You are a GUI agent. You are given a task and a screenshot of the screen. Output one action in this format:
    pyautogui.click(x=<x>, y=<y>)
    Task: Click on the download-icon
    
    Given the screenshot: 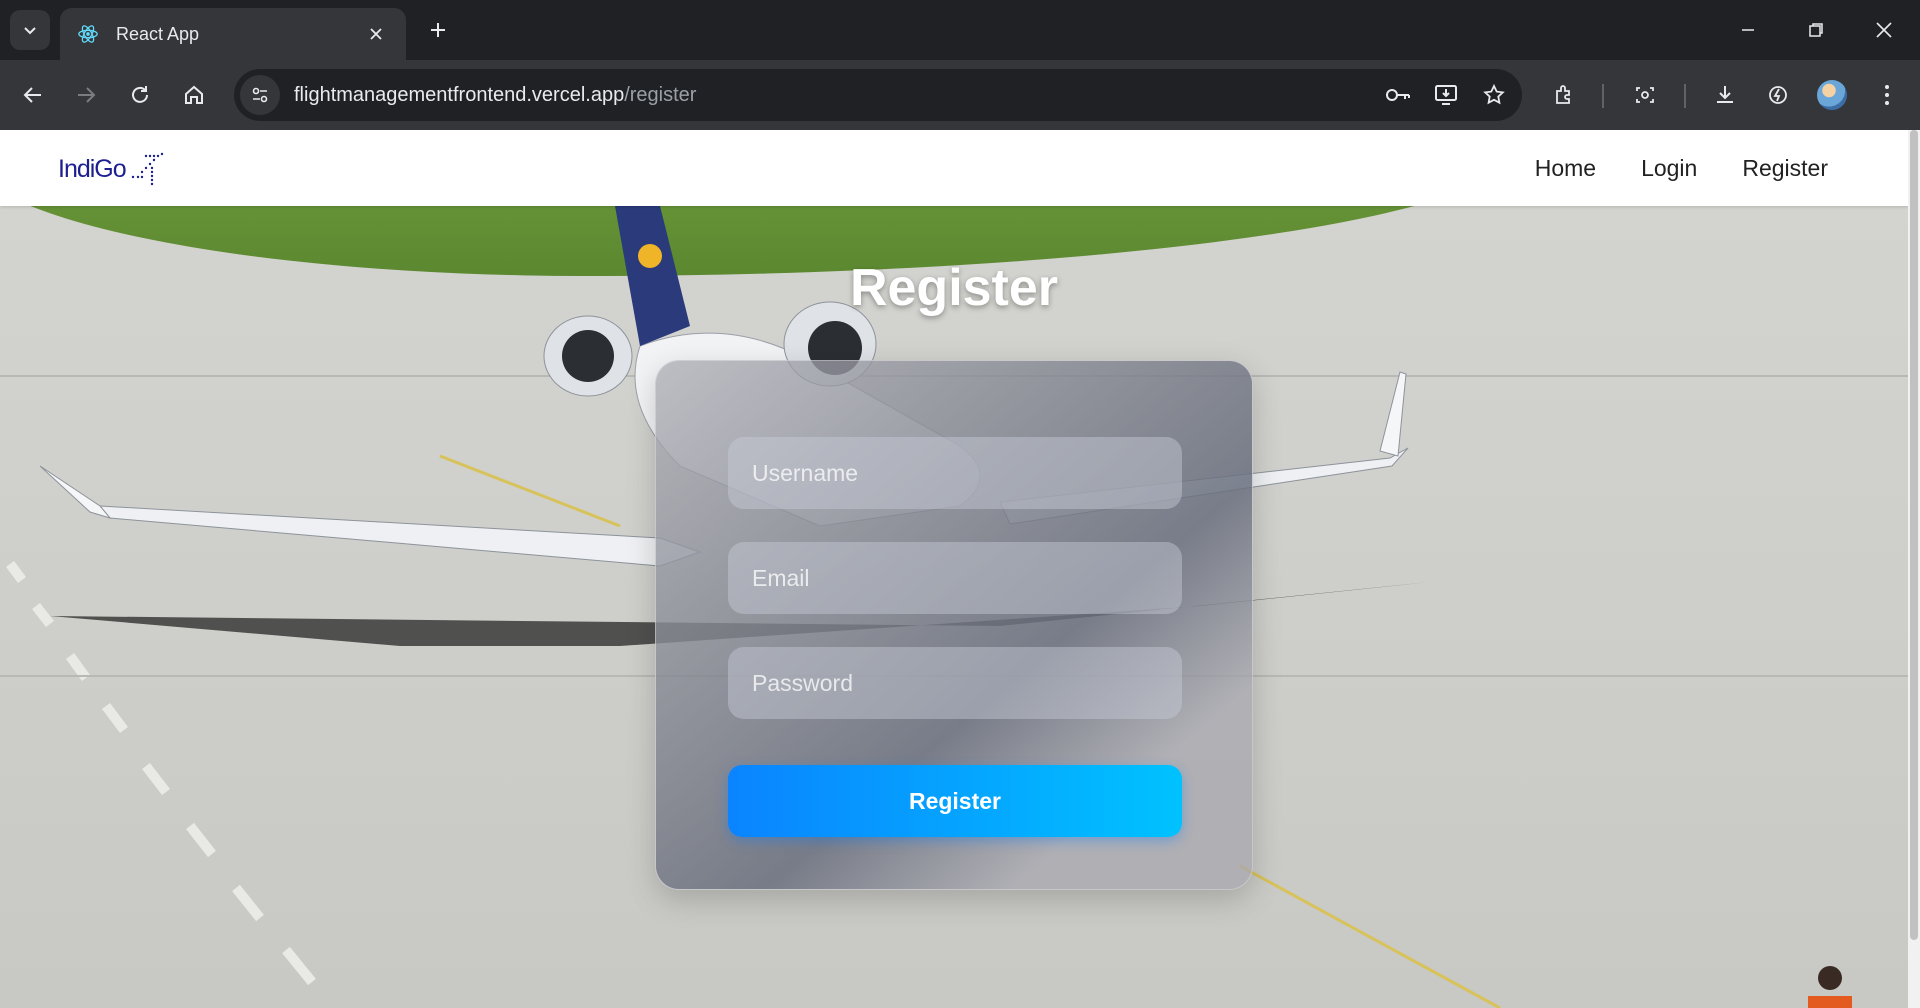 What is the action you would take?
    pyautogui.click(x=1725, y=95)
    